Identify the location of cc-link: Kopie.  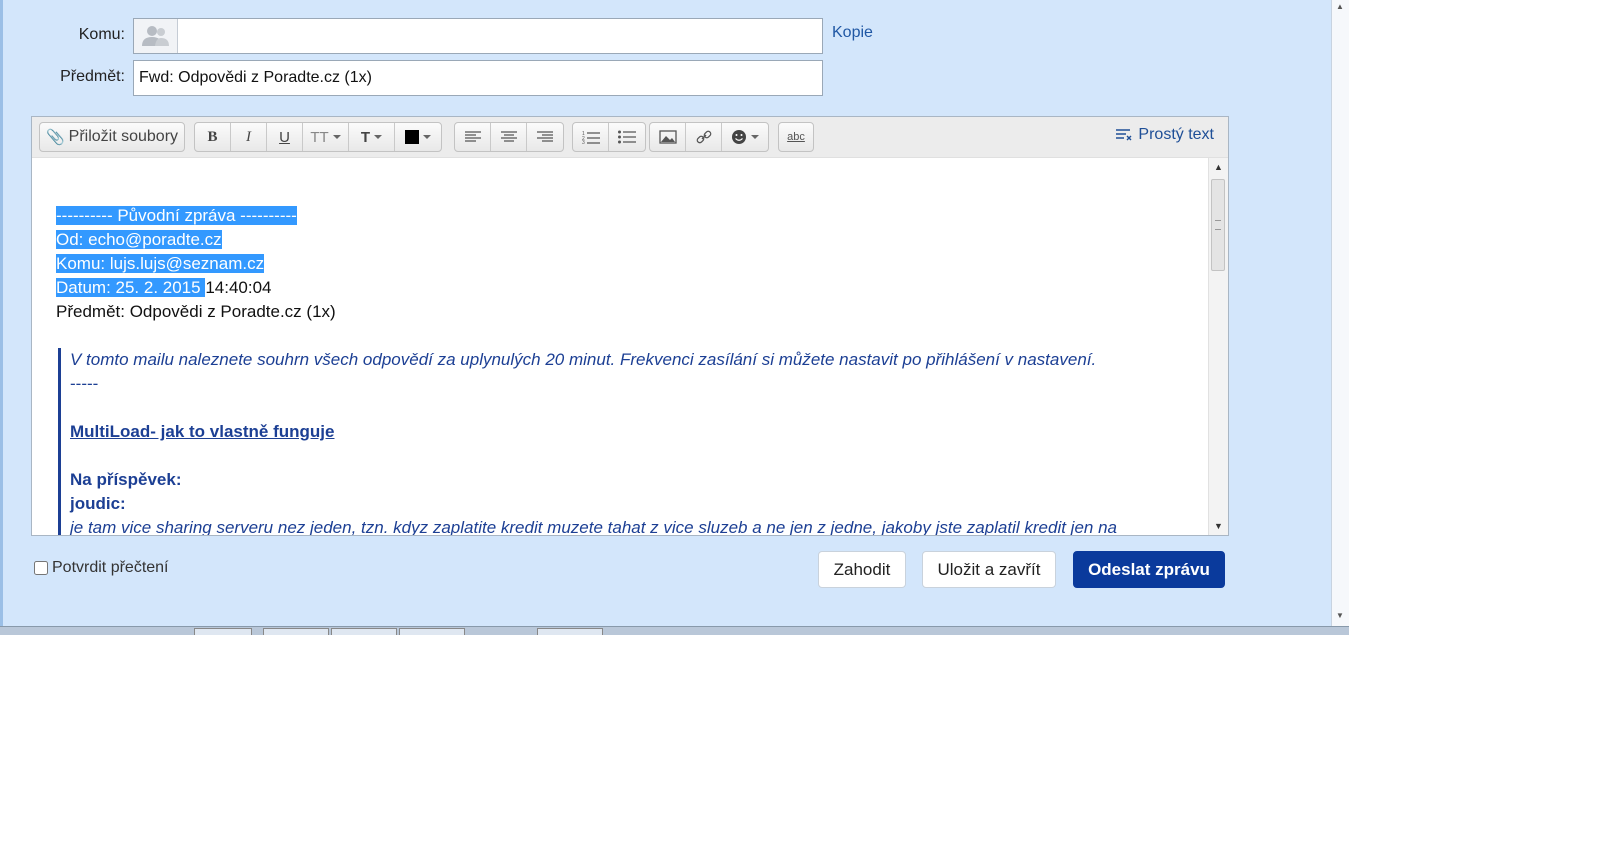
(852, 33).